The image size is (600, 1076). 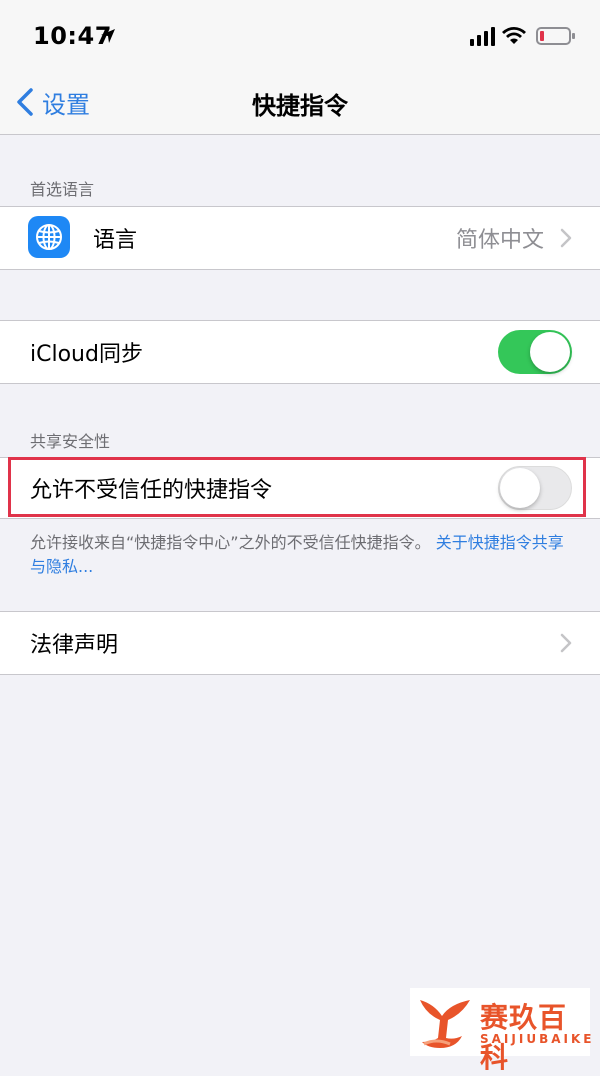 What do you see at coordinates (537, 1039) in the screenshot?
I see `watermark-subtitle: SAIJIUBAIKE` at bounding box center [537, 1039].